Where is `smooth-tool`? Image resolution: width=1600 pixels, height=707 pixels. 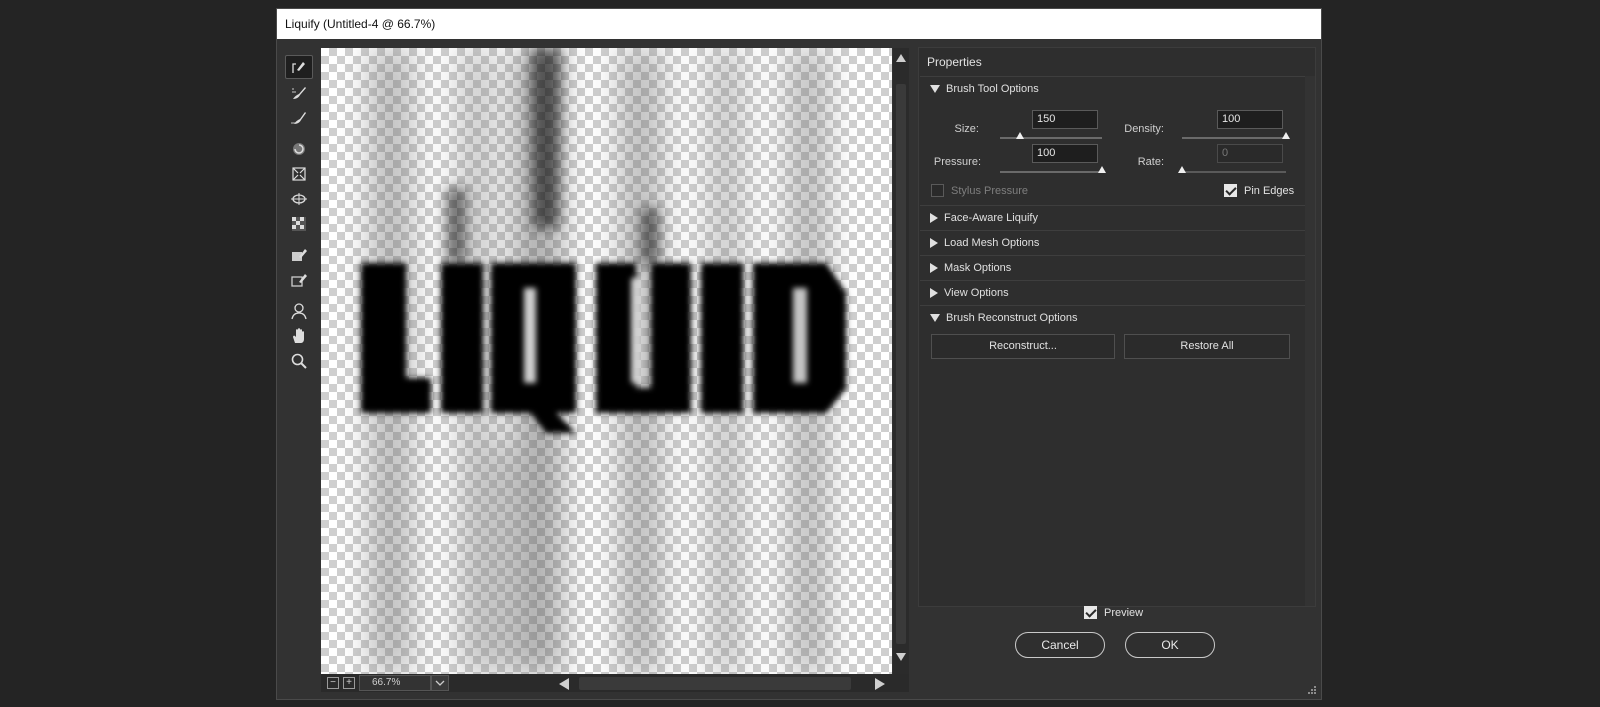
smooth-tool is located at coordinates (299, 118).